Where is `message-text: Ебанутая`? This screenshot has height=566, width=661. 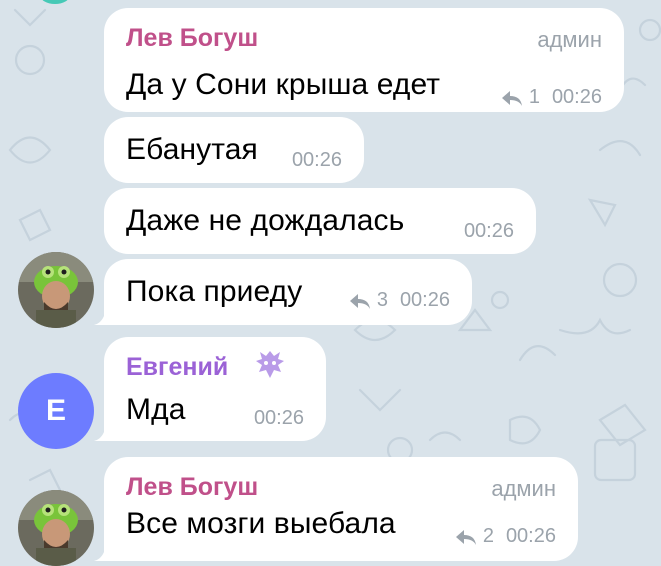 message-text: Ебанутая is located at coordinates (192, 149).